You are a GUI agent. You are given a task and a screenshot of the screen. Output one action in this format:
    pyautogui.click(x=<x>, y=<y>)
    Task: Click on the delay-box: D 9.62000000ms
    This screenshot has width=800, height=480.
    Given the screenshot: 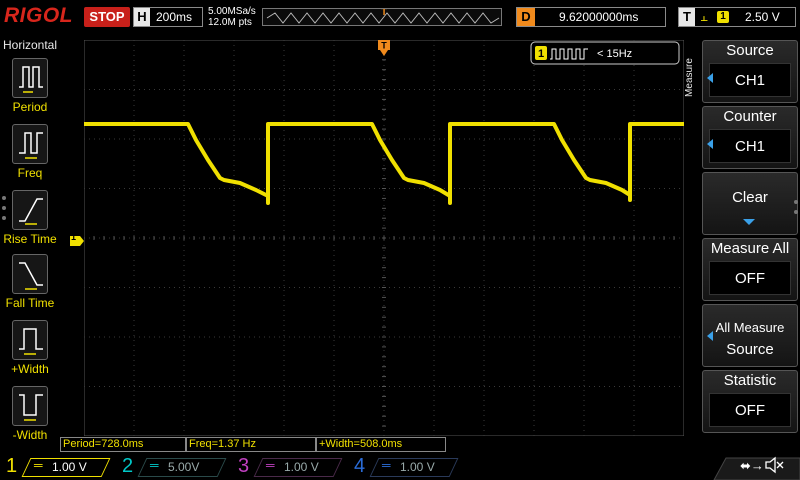 What is the action you would take?
    pyautogui.click(x=591, y=17)
    